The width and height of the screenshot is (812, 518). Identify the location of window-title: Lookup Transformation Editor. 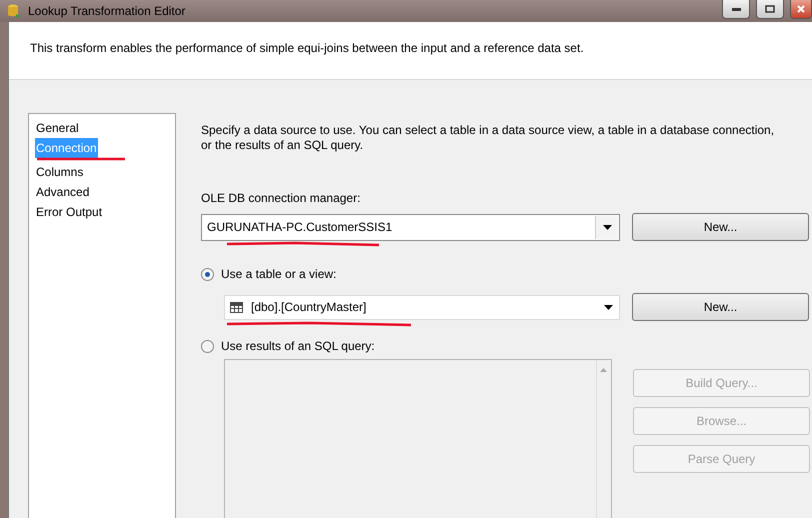
(107, 11).